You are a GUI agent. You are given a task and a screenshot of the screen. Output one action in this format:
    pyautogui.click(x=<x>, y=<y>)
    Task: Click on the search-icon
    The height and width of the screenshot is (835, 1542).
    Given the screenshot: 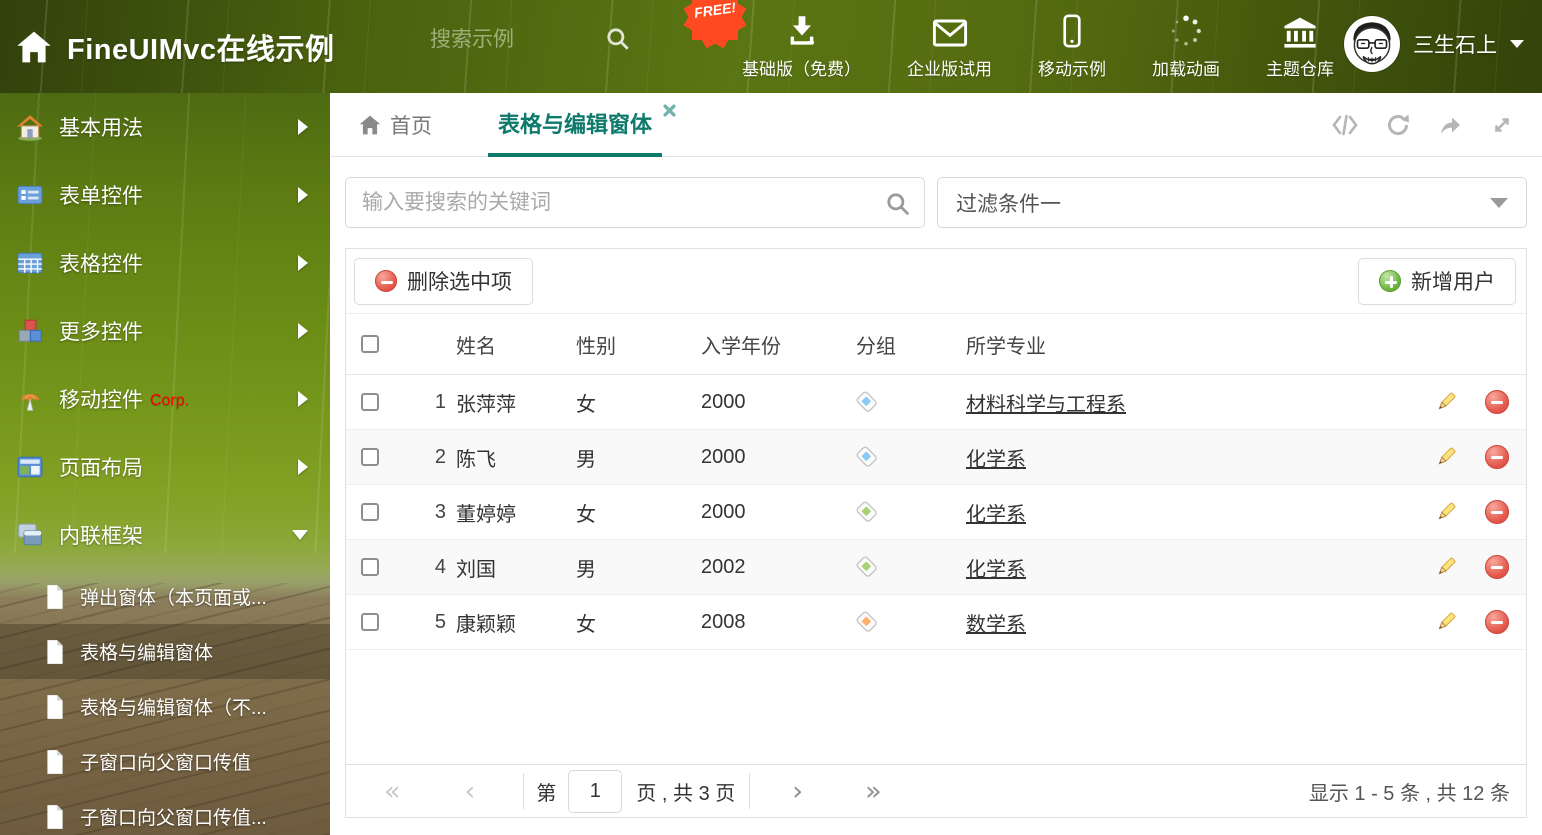 What is the action you would take?
    pyautogui.click(x=898, y=206)
    